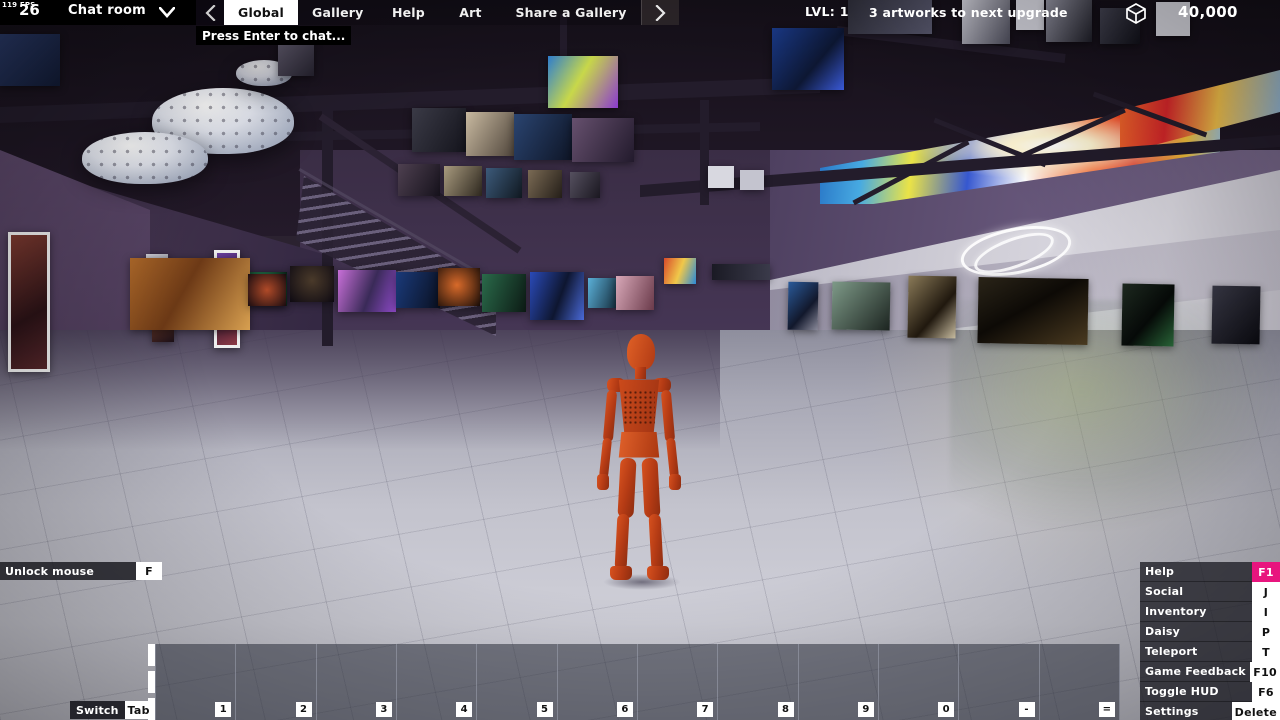 This screenshot has width=1280, height=720. I want to click on menu-item-toggle-hud: Toggle HUD F6, so click(1210, 692).